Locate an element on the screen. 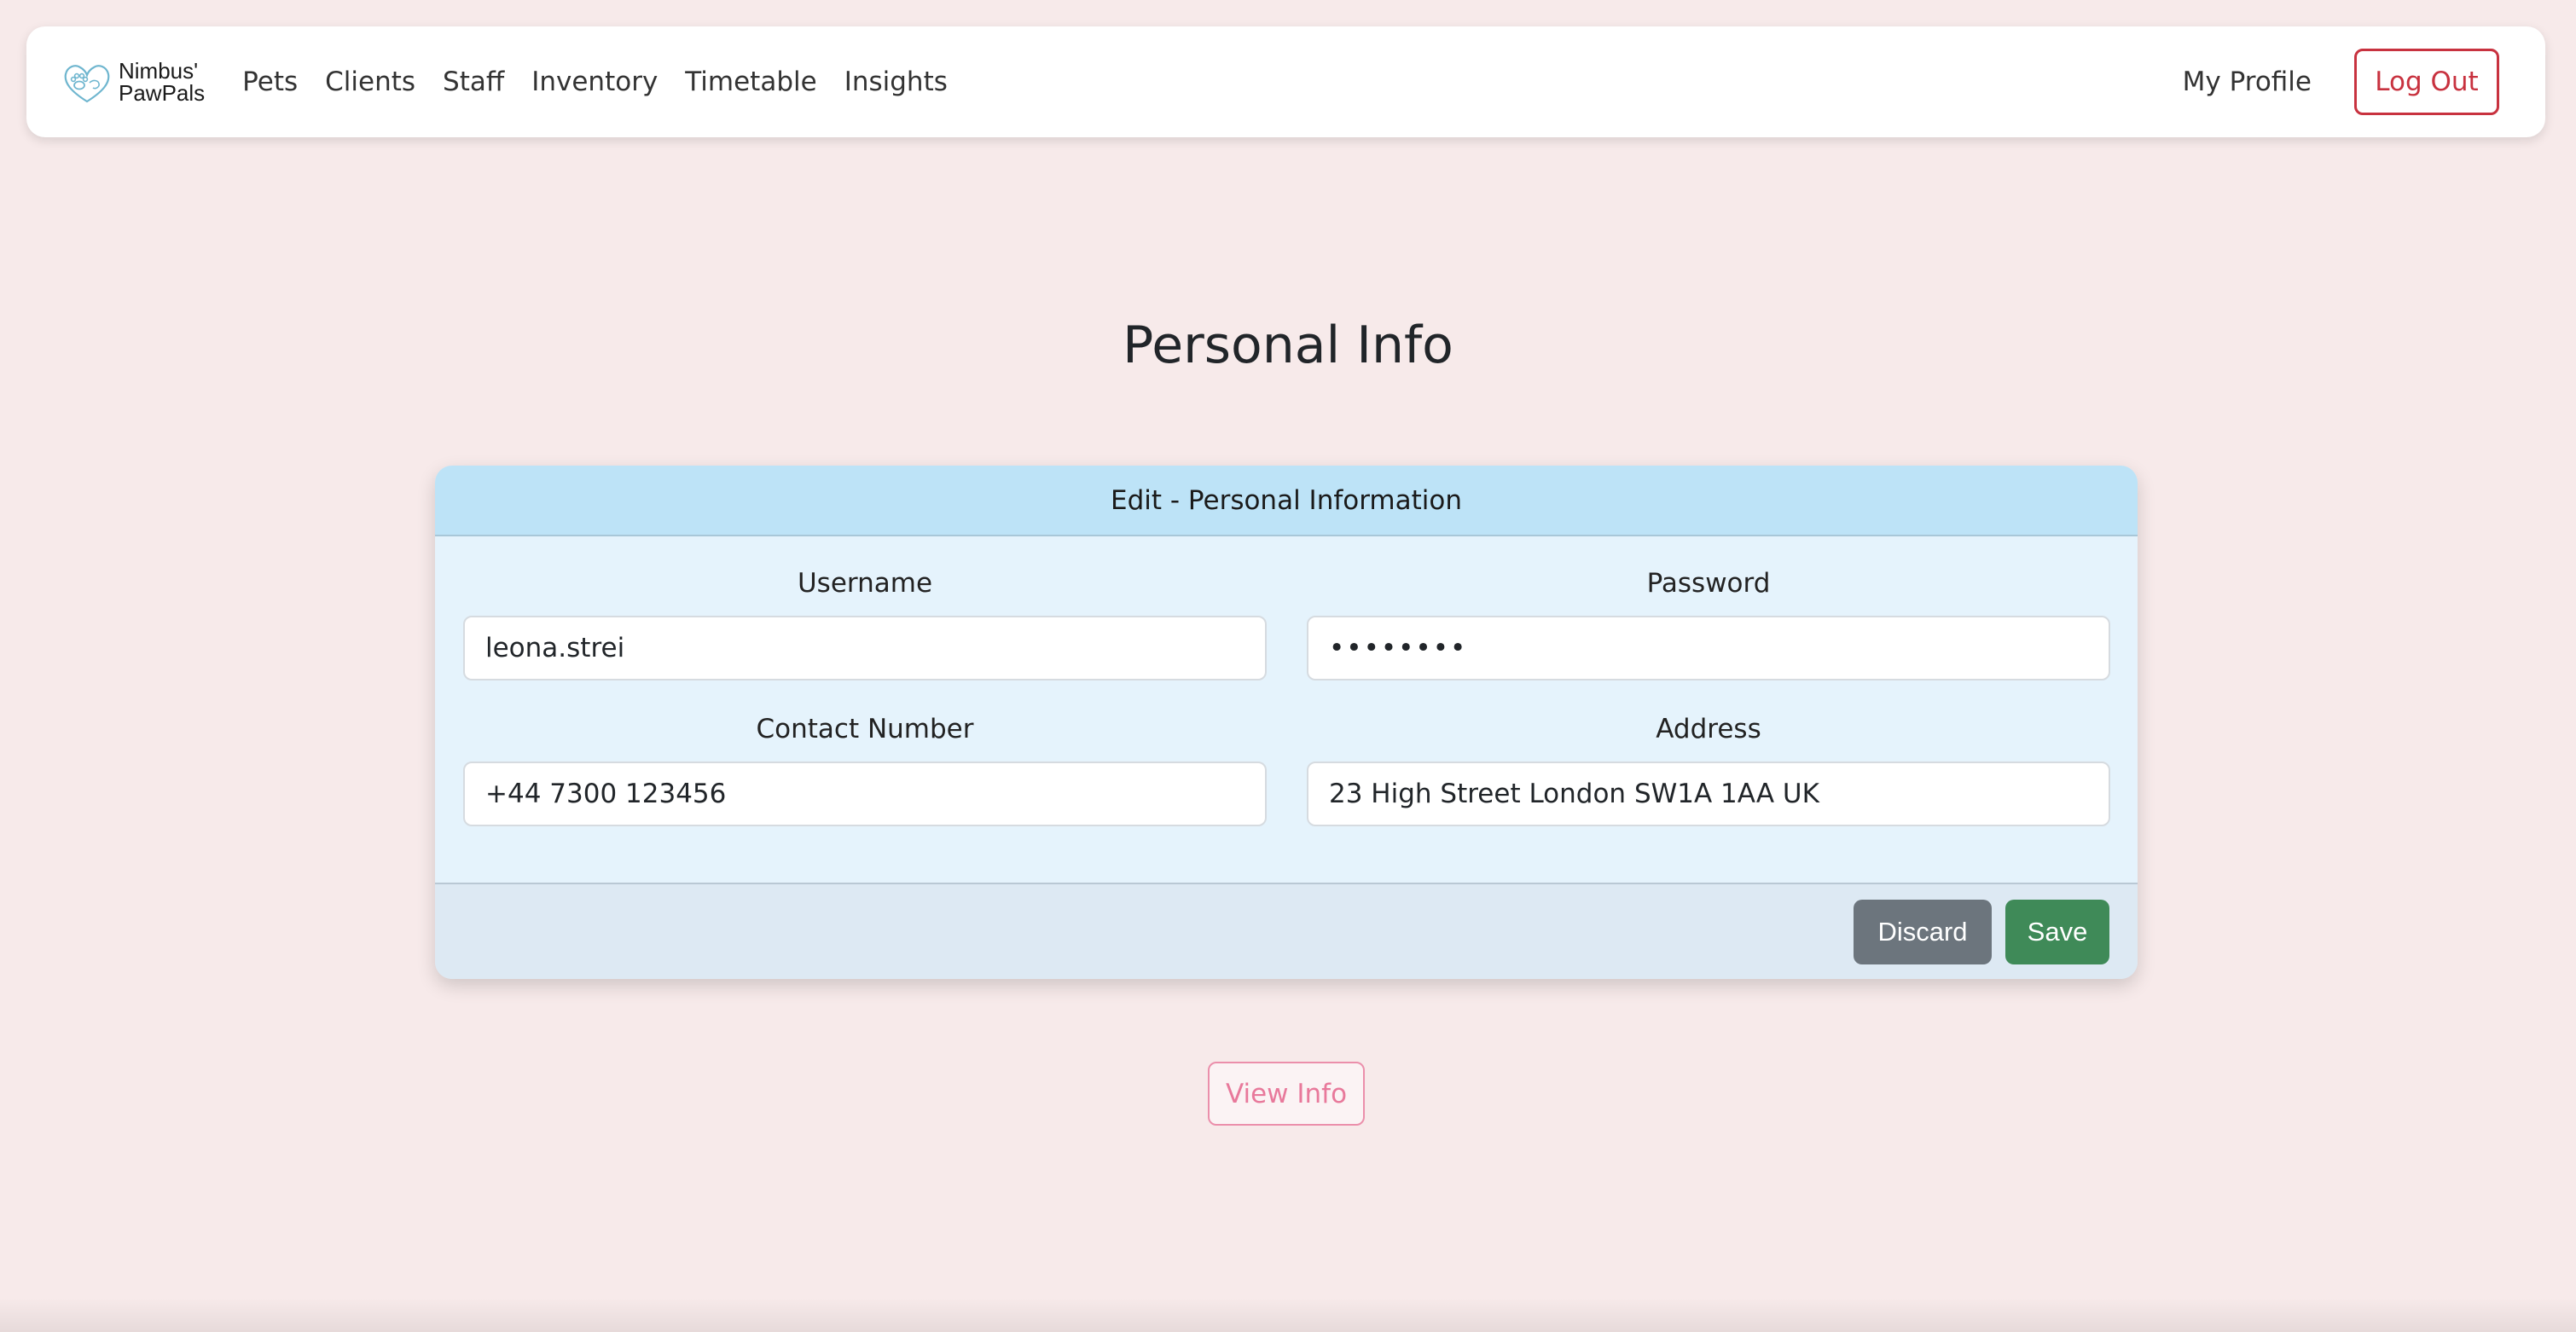 This screenshot has width=2576, height=1332. nav-link-timetable: Timetable is located at coordinates (750, 82).